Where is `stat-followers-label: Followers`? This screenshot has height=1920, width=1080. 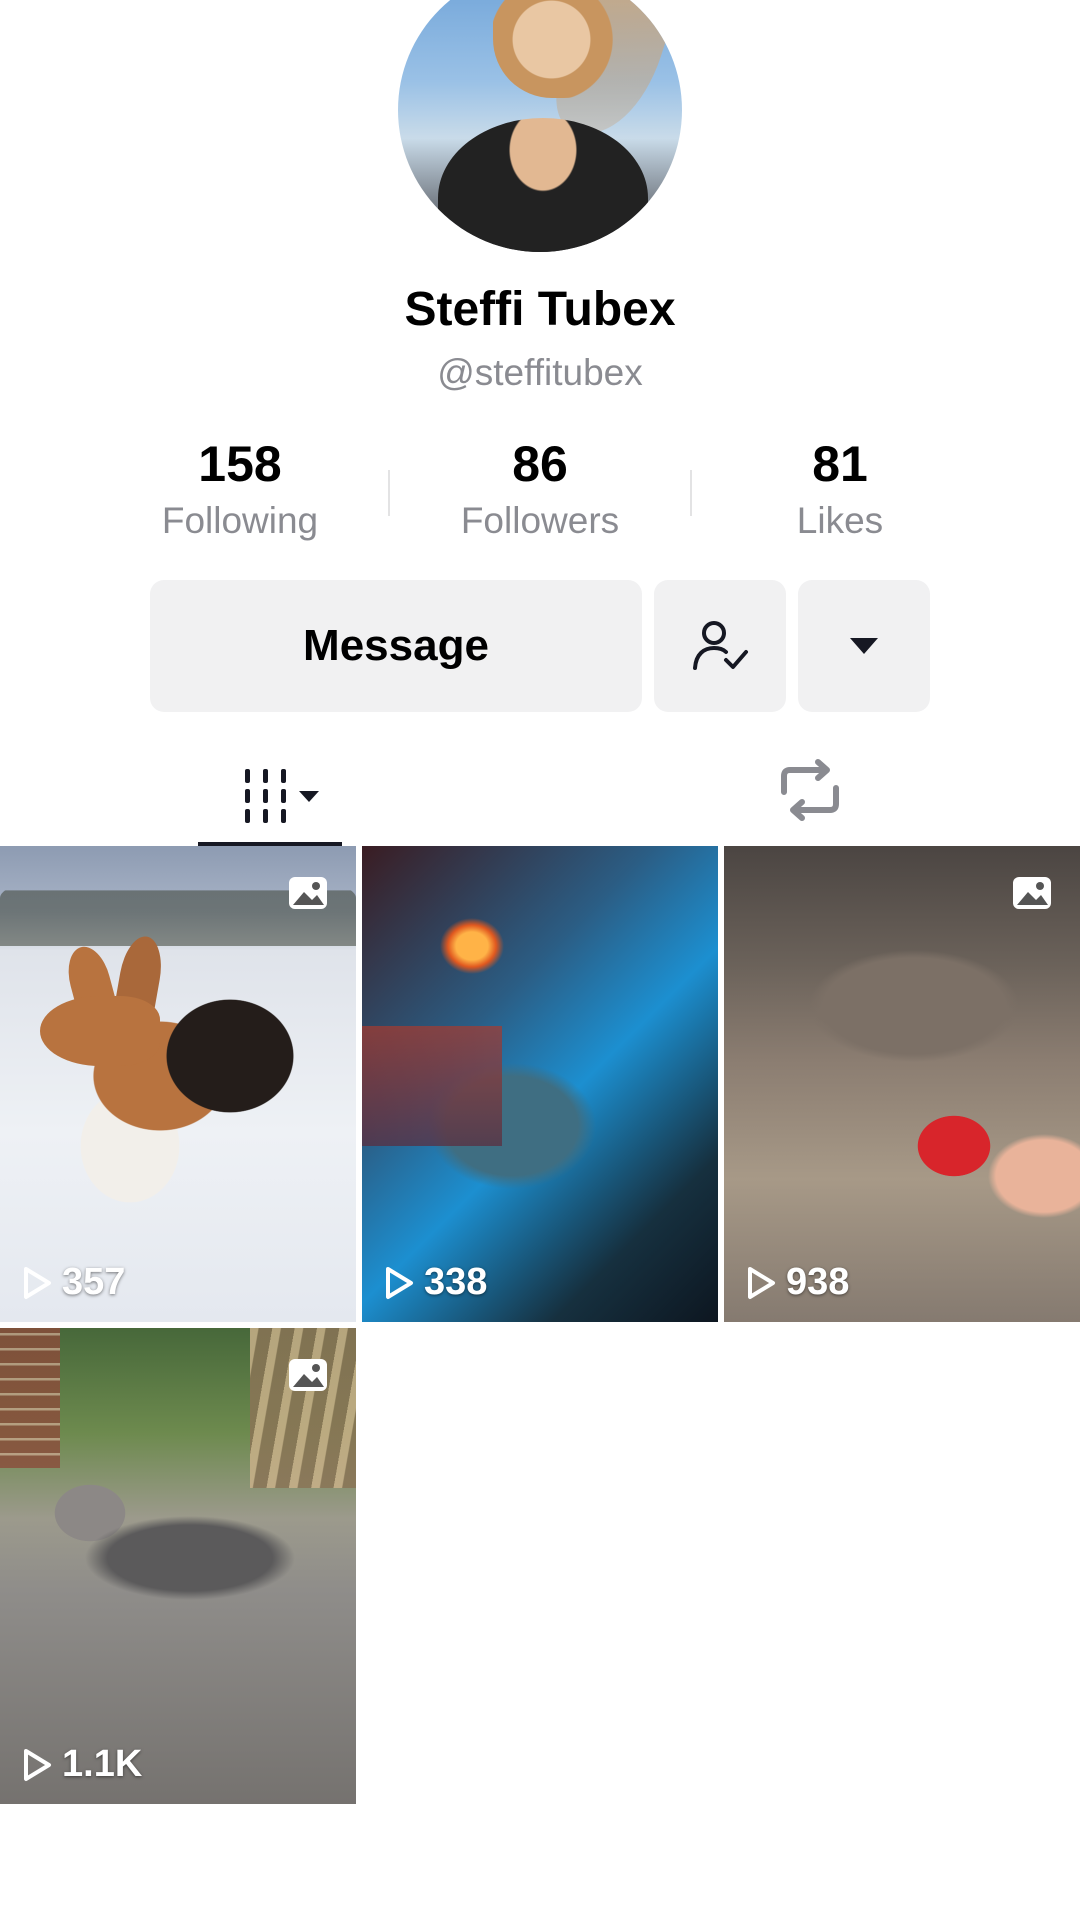
stat-followers-label: Followers is located at coordinates (540, 520).